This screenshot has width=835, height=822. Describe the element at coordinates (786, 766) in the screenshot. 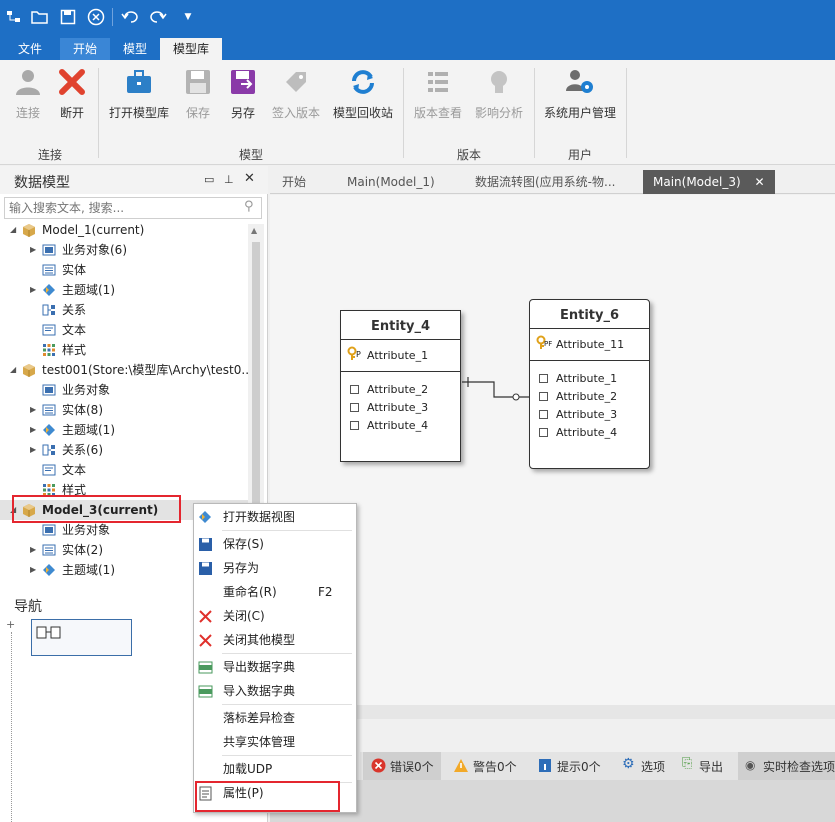

I see `realtime-check-options-button: ◉ 实时检查选项` at that location.